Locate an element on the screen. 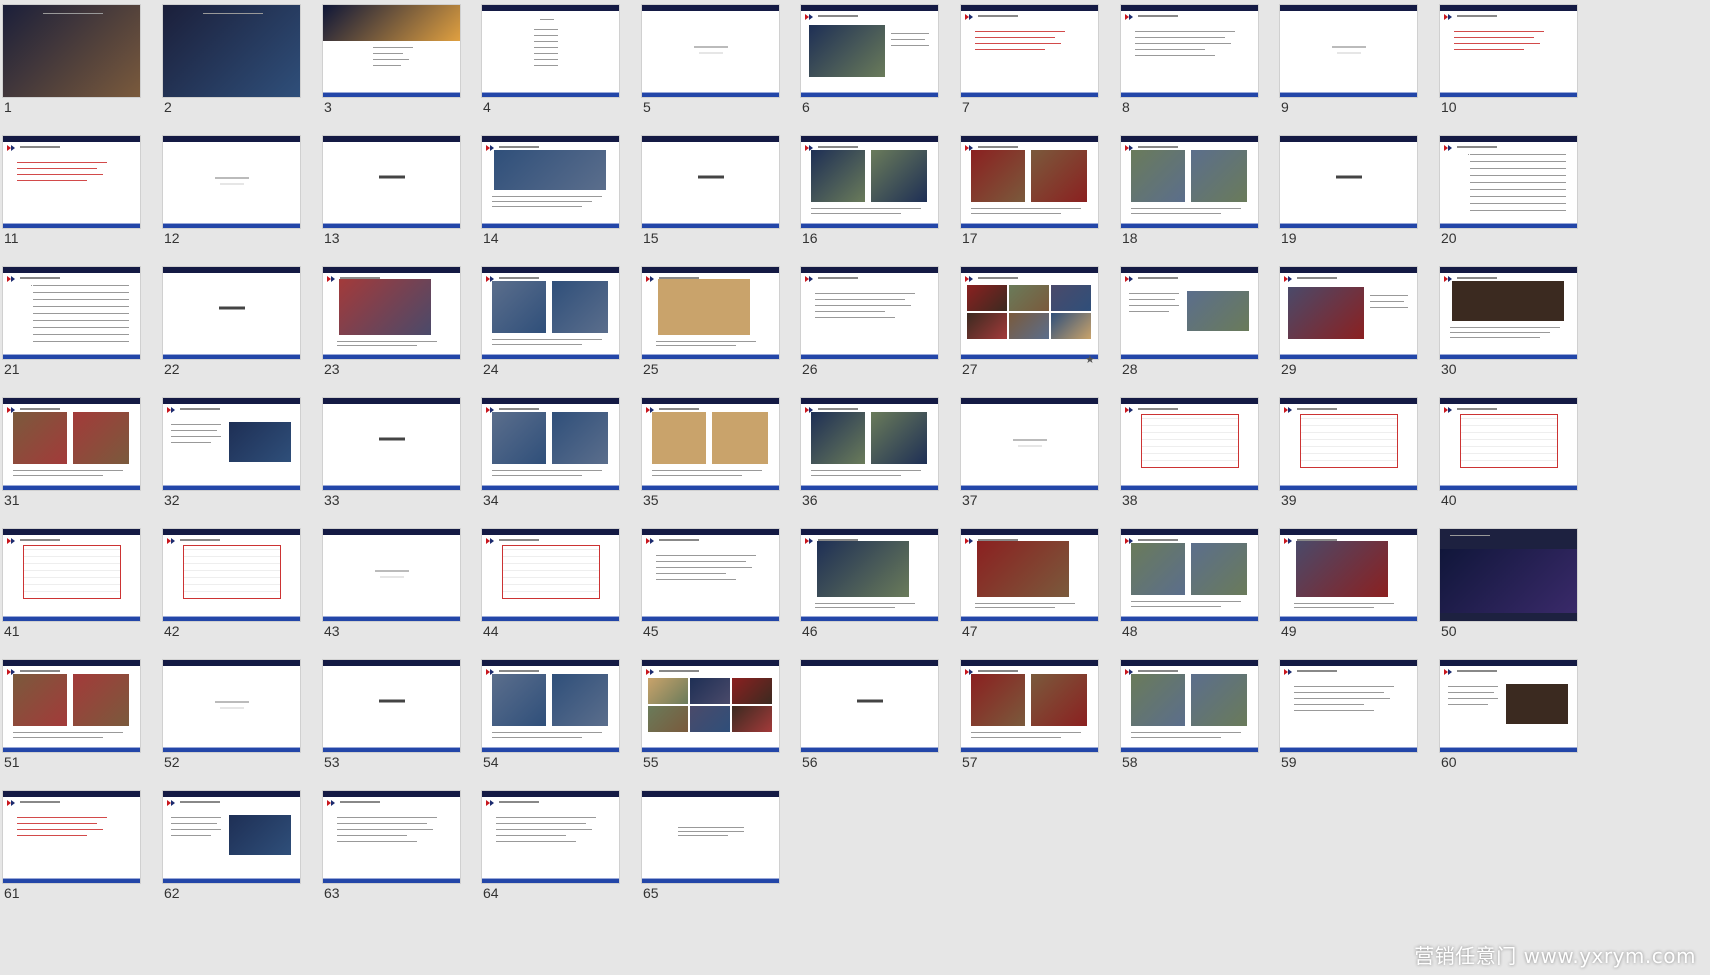 The height and width of the screenshot is (975, 1710). slide-number: 1 is located at coordinates (8, 107).